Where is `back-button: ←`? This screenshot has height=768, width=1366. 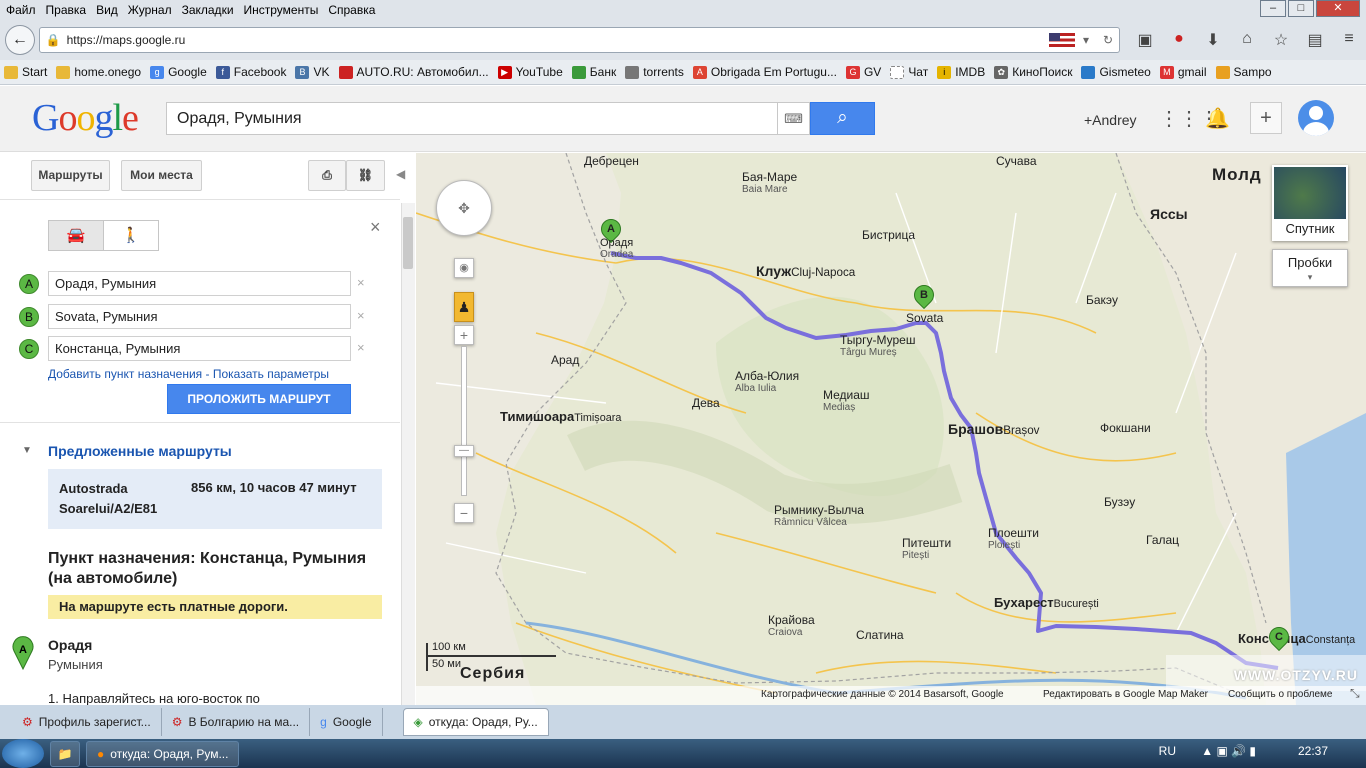 back-button: ← is located at coordinates (20, 40).